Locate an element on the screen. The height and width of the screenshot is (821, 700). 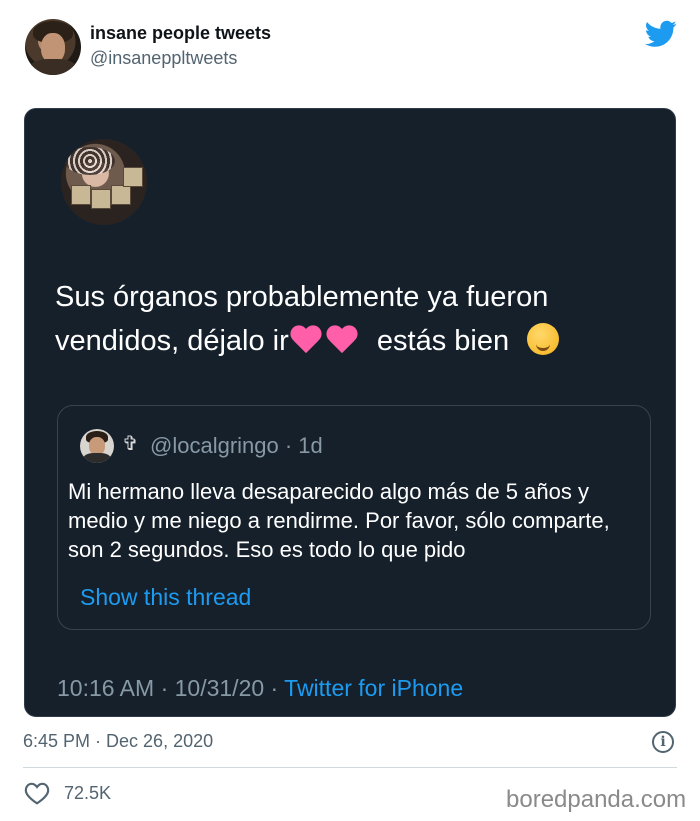
twitter-bird-icon is located at coordinates (661, 34).